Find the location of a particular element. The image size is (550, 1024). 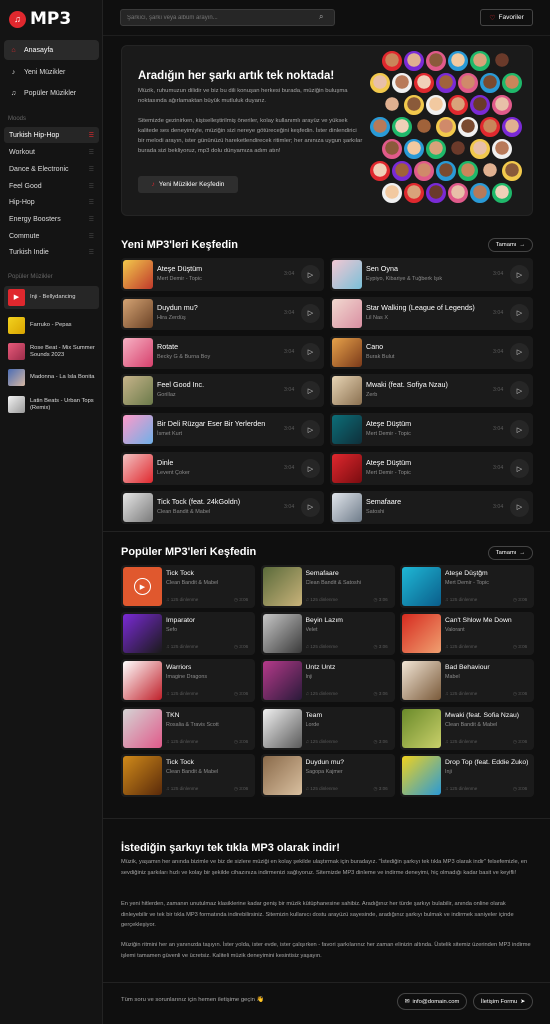

mood-item: Dance & Electronic ☰ is located at coordinates (51, 169).